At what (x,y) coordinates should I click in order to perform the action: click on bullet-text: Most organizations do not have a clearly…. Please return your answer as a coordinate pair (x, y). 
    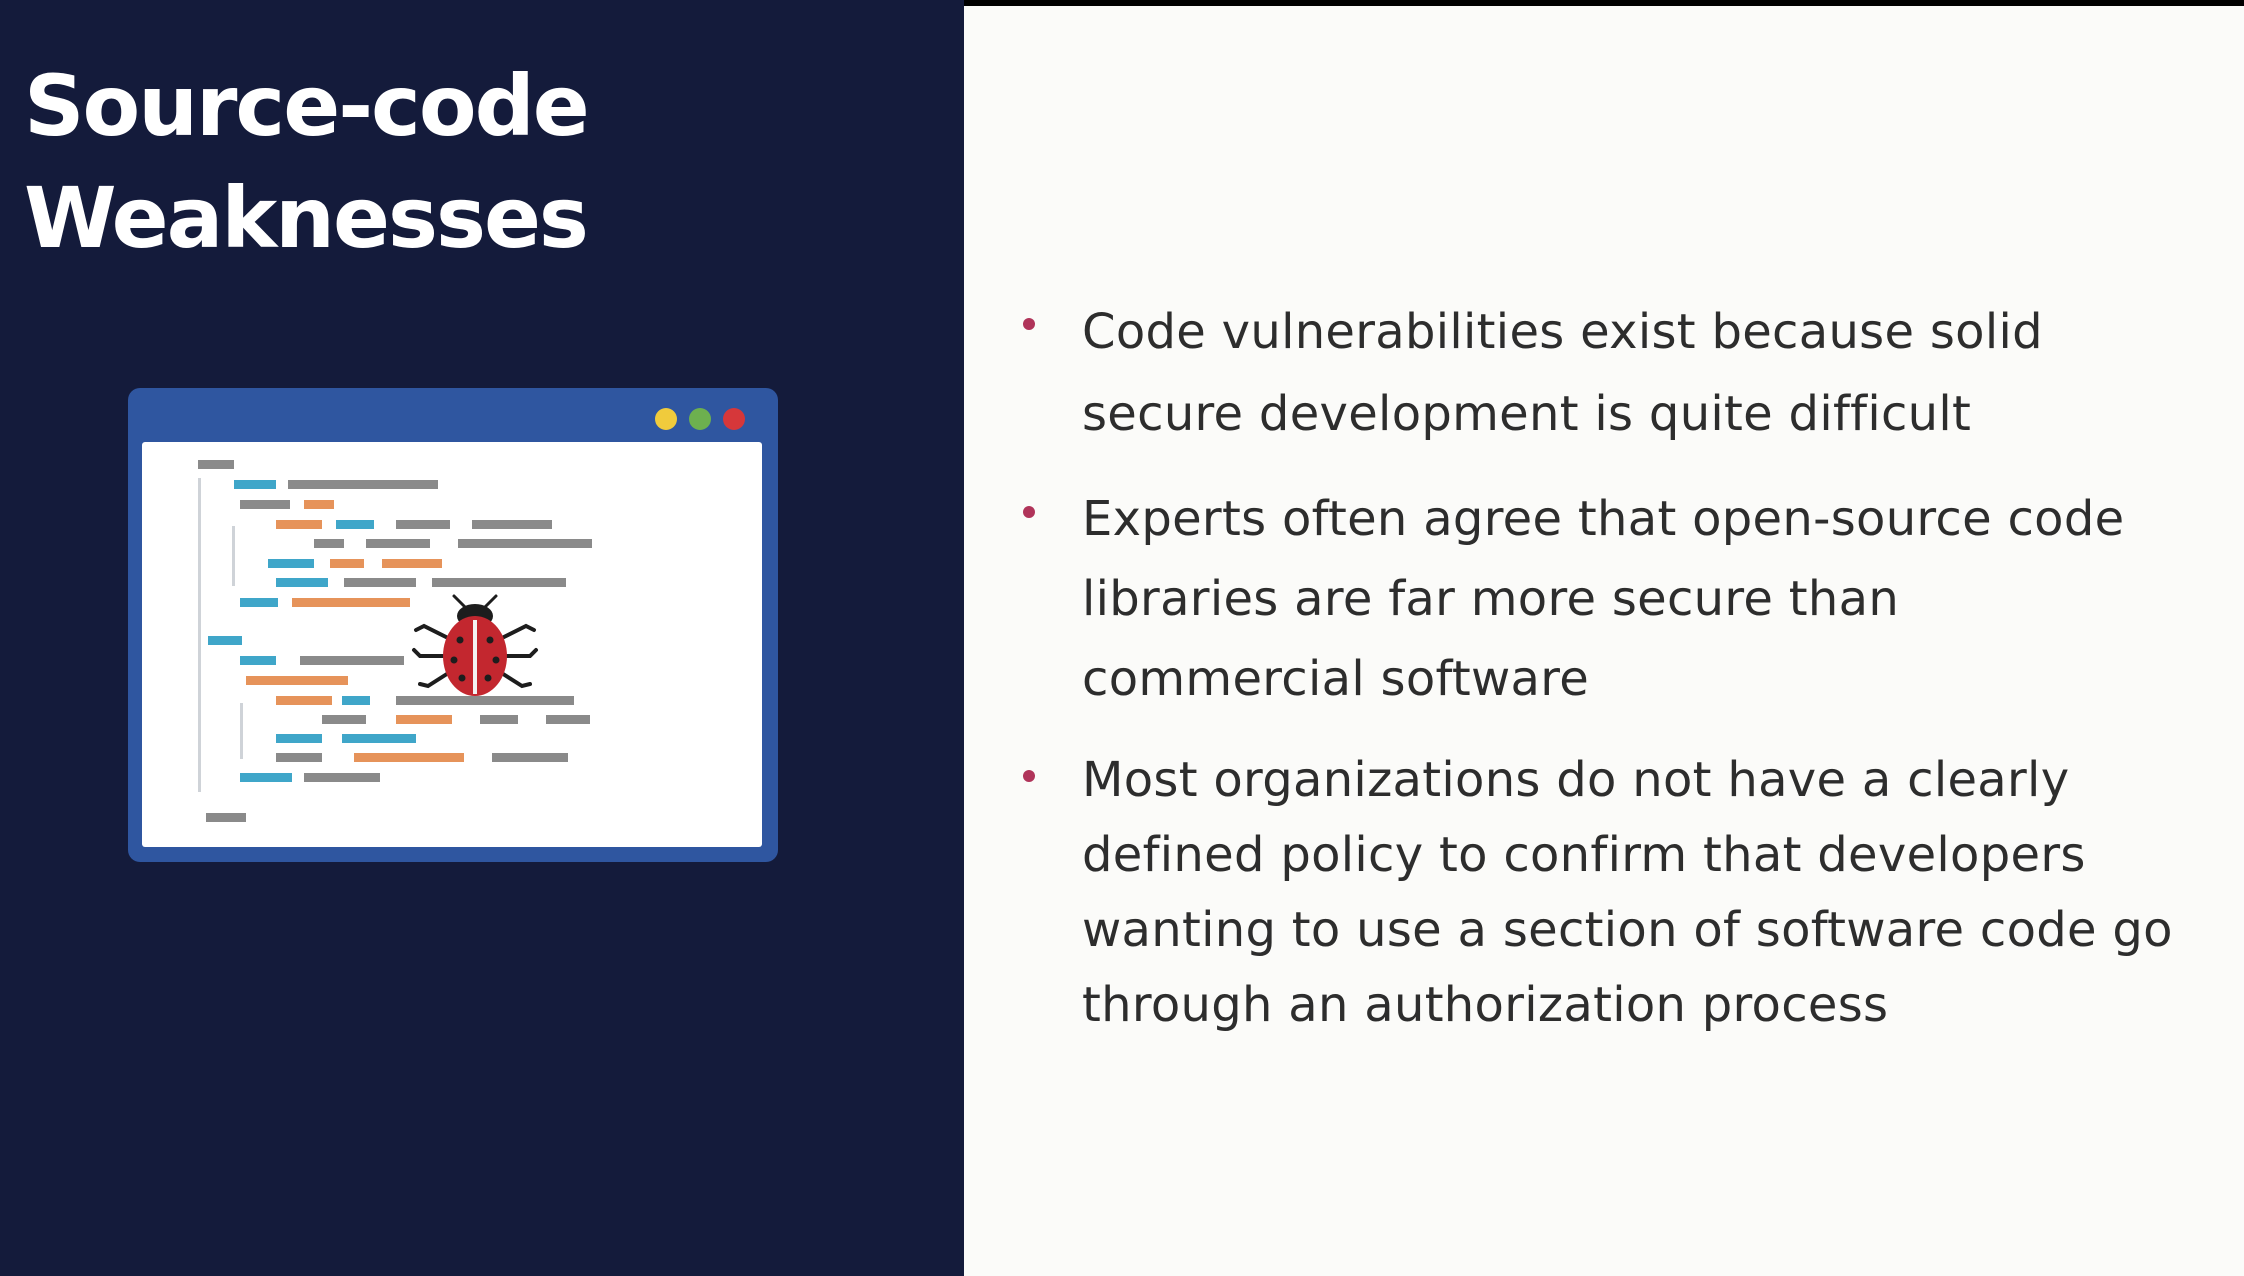
    Looking at the image, I should click on (1627, 892).